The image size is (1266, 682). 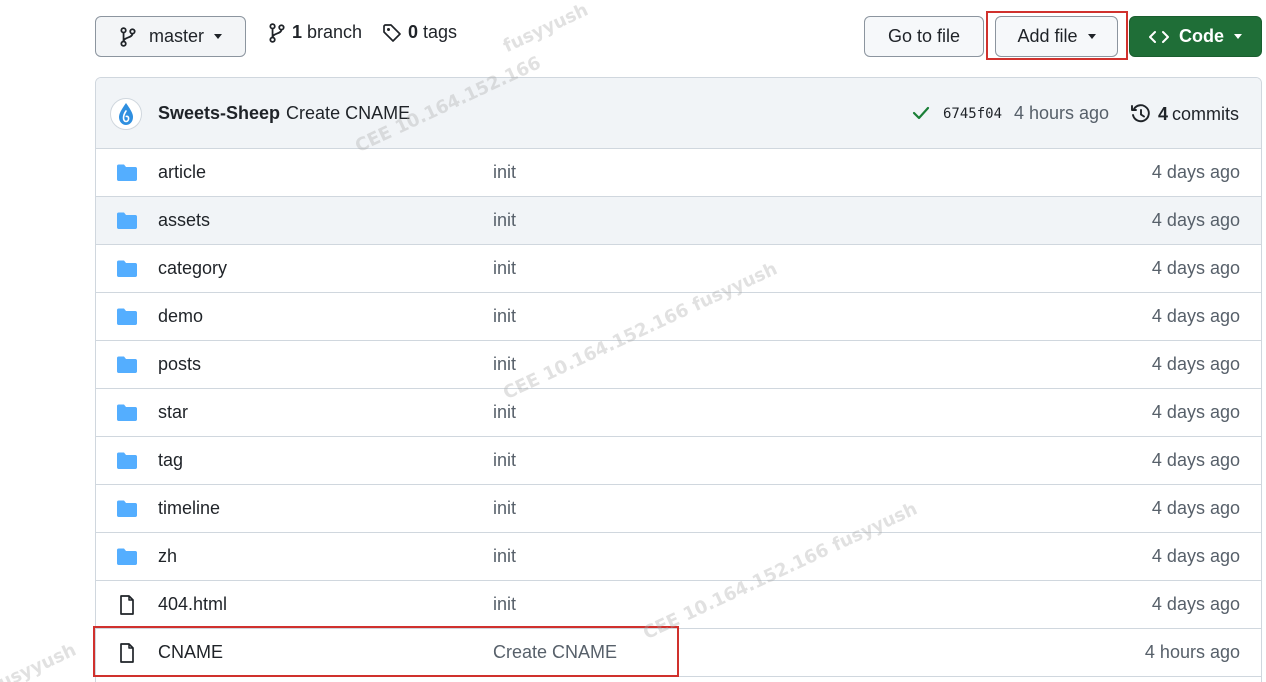 I want to click on tag-icon, so click(x=392, y=33).